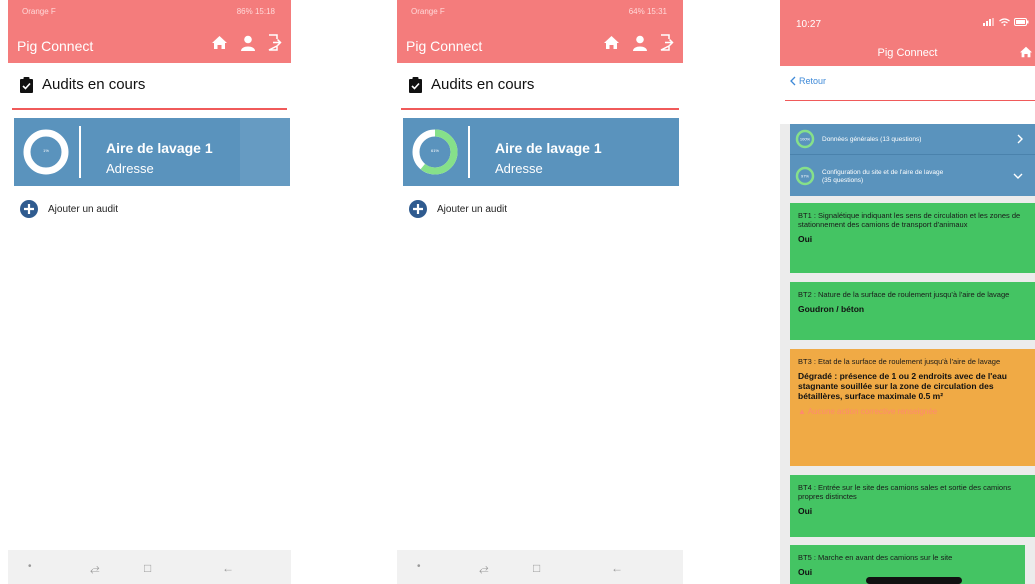 The height and width of the screenshot is (584, 1035). I want to click on progress-percent: 97%, so click(805, 176).